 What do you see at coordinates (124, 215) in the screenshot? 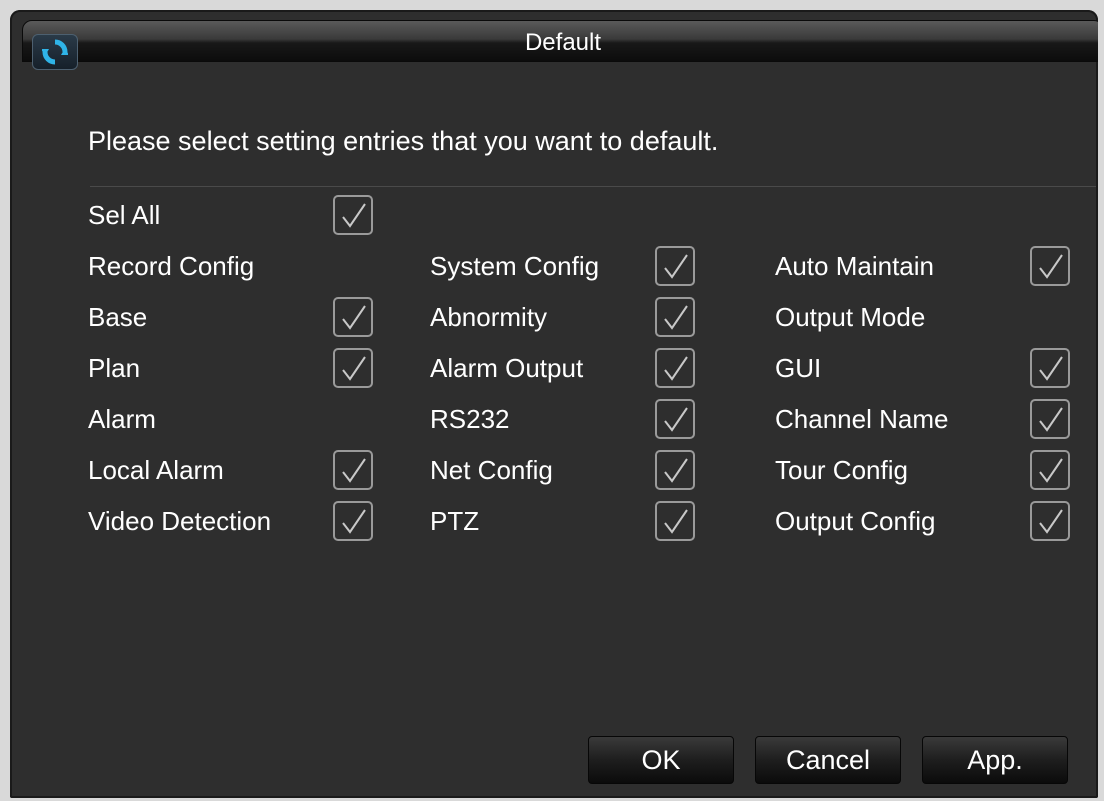
I see `select-all-label: Sel All` at bounding box center [124, 215].